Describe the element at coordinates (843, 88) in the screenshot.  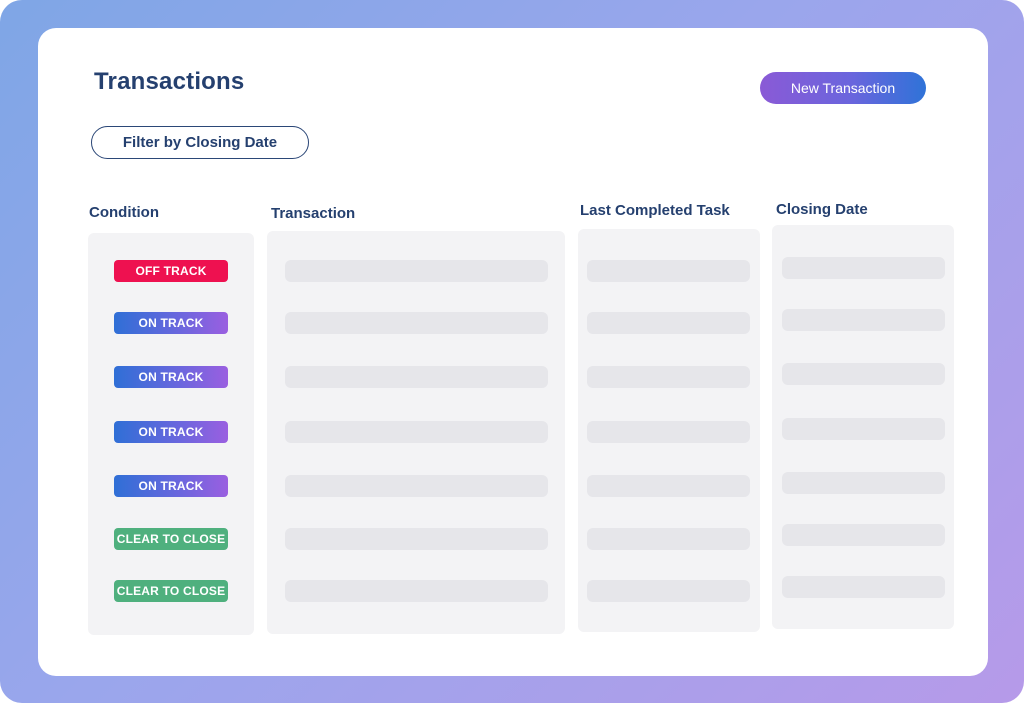
I see `new-transaction-button: New Transaction` at that location.